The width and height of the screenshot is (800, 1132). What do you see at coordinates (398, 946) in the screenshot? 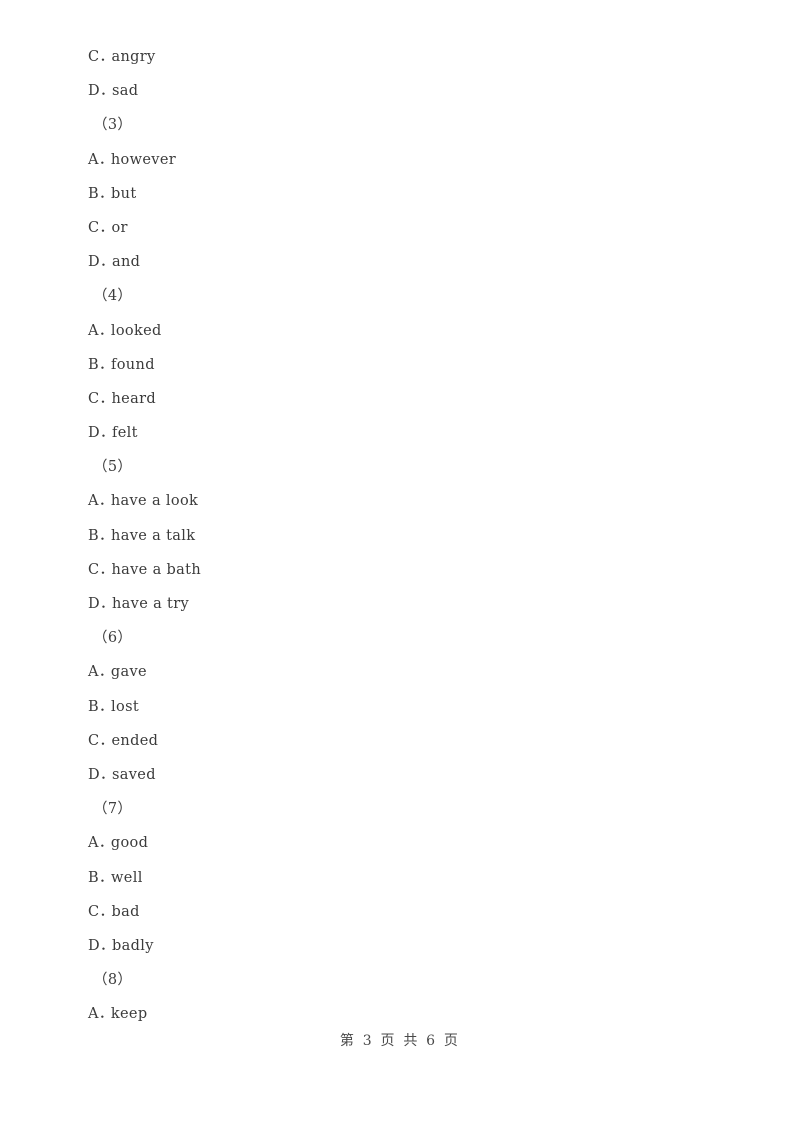
I see `answer-option: D．badly` at bounding box center [398, 946].